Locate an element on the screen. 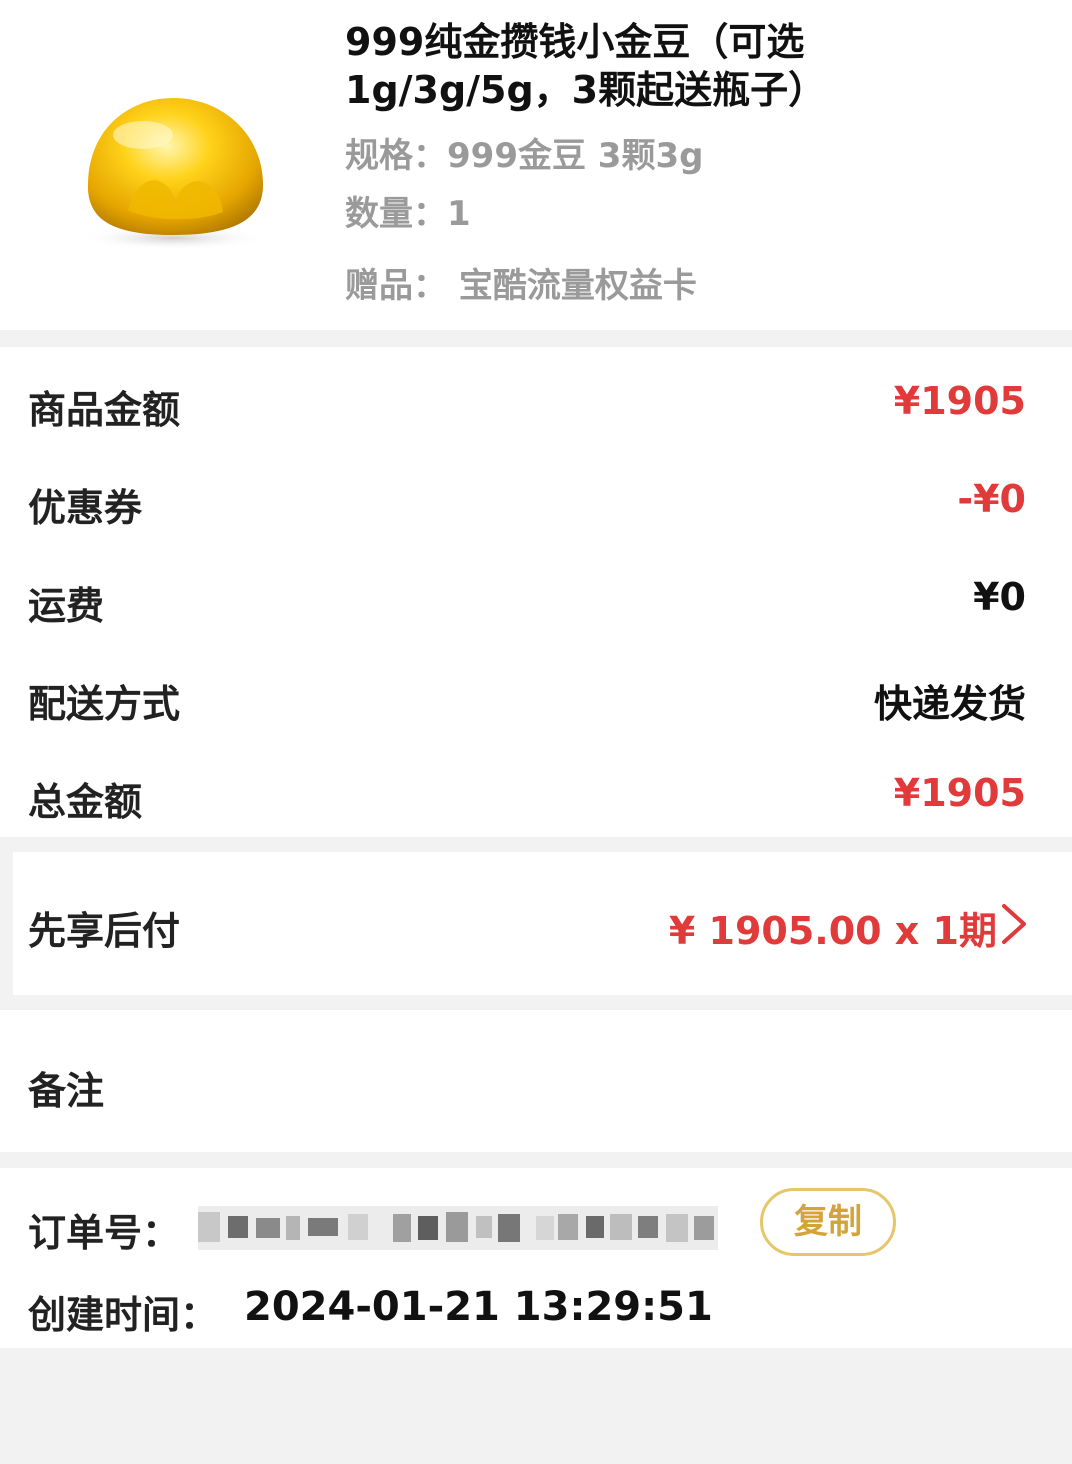 Image resolution: width=1072 pixels, height=1464 pixels. order-number-redacted is located at coordinates (458, 1228).